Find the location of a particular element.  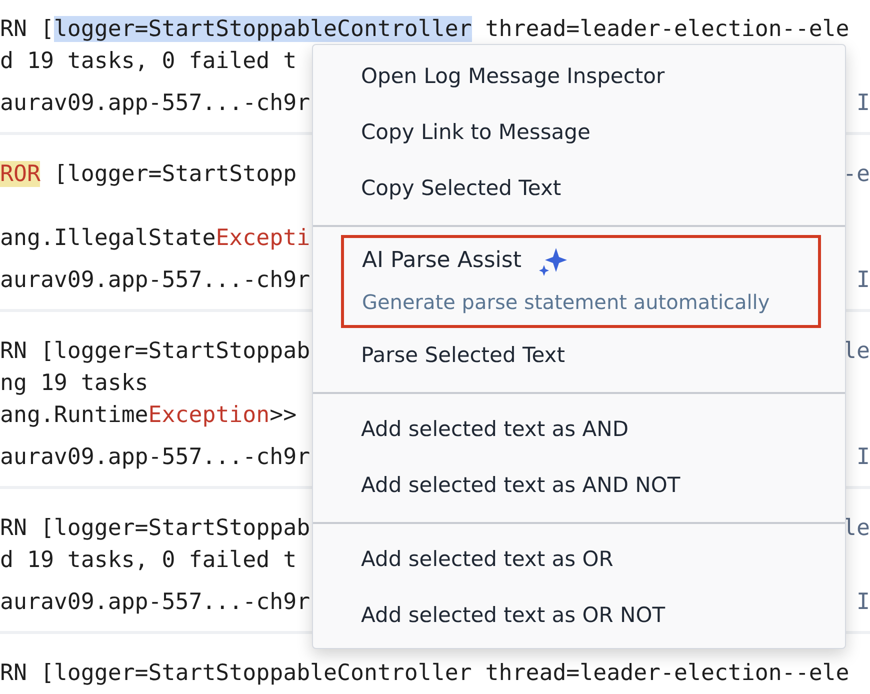

log-text: -e is located at coordinates (856, 174).